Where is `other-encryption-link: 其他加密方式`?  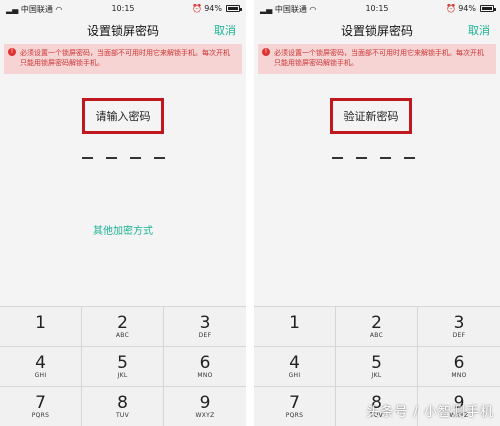 other-encryption-link: 其他加密方式 is located at coordinates (123, 229).